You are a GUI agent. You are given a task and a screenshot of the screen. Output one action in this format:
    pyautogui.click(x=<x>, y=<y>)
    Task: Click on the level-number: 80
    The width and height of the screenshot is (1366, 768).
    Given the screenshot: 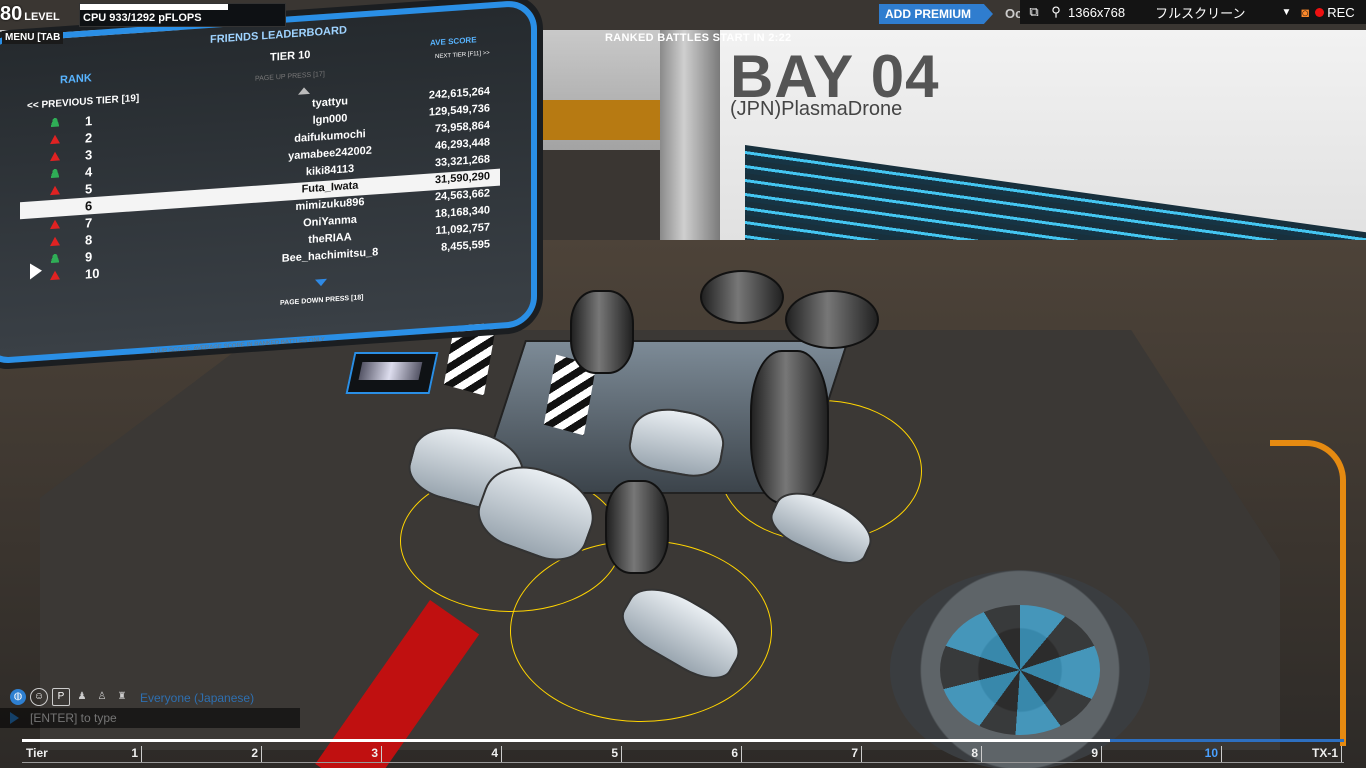 What is the action you would take?
    pyautogui.click(x=11, y=14)
    